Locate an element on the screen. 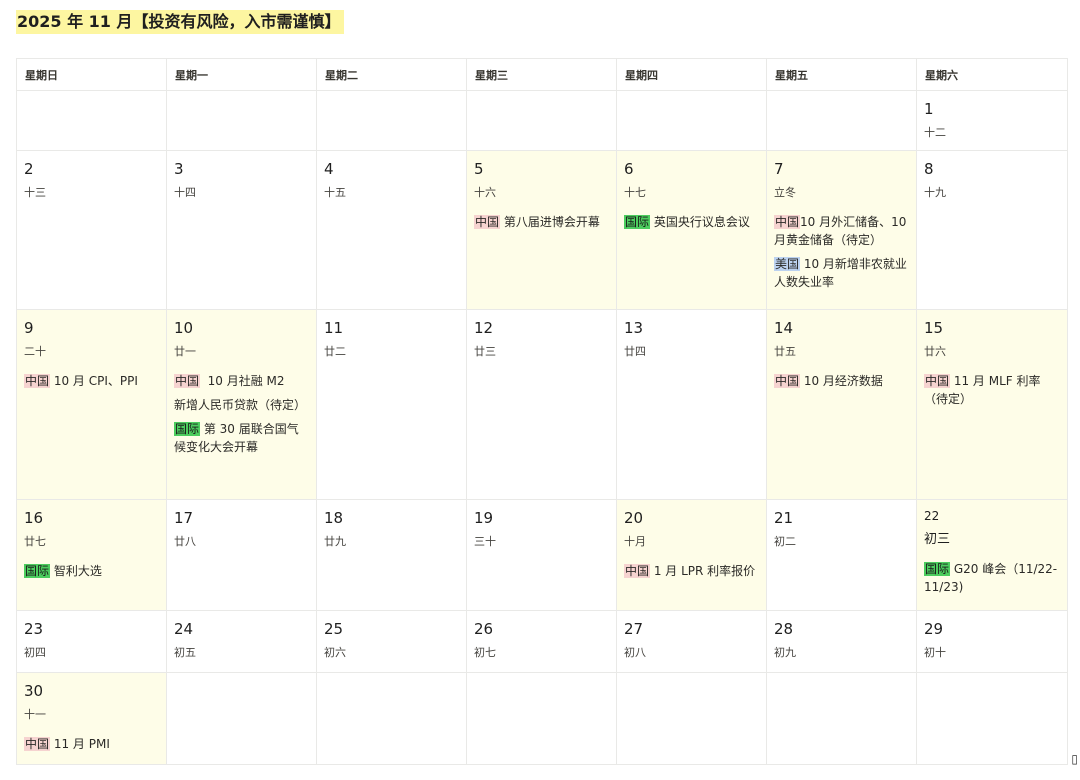 The height and width of the screenshot is (780, 1080). day-cell-27: 27 初八 is located at coordinates (691, 641).